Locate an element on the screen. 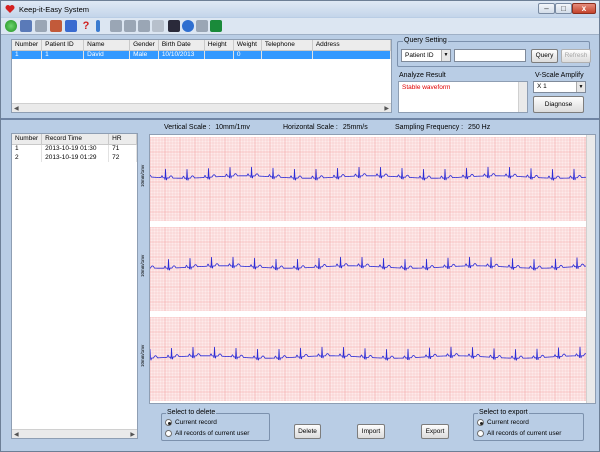  delete-current-radio: Current record is located at coordinates (191, 422).